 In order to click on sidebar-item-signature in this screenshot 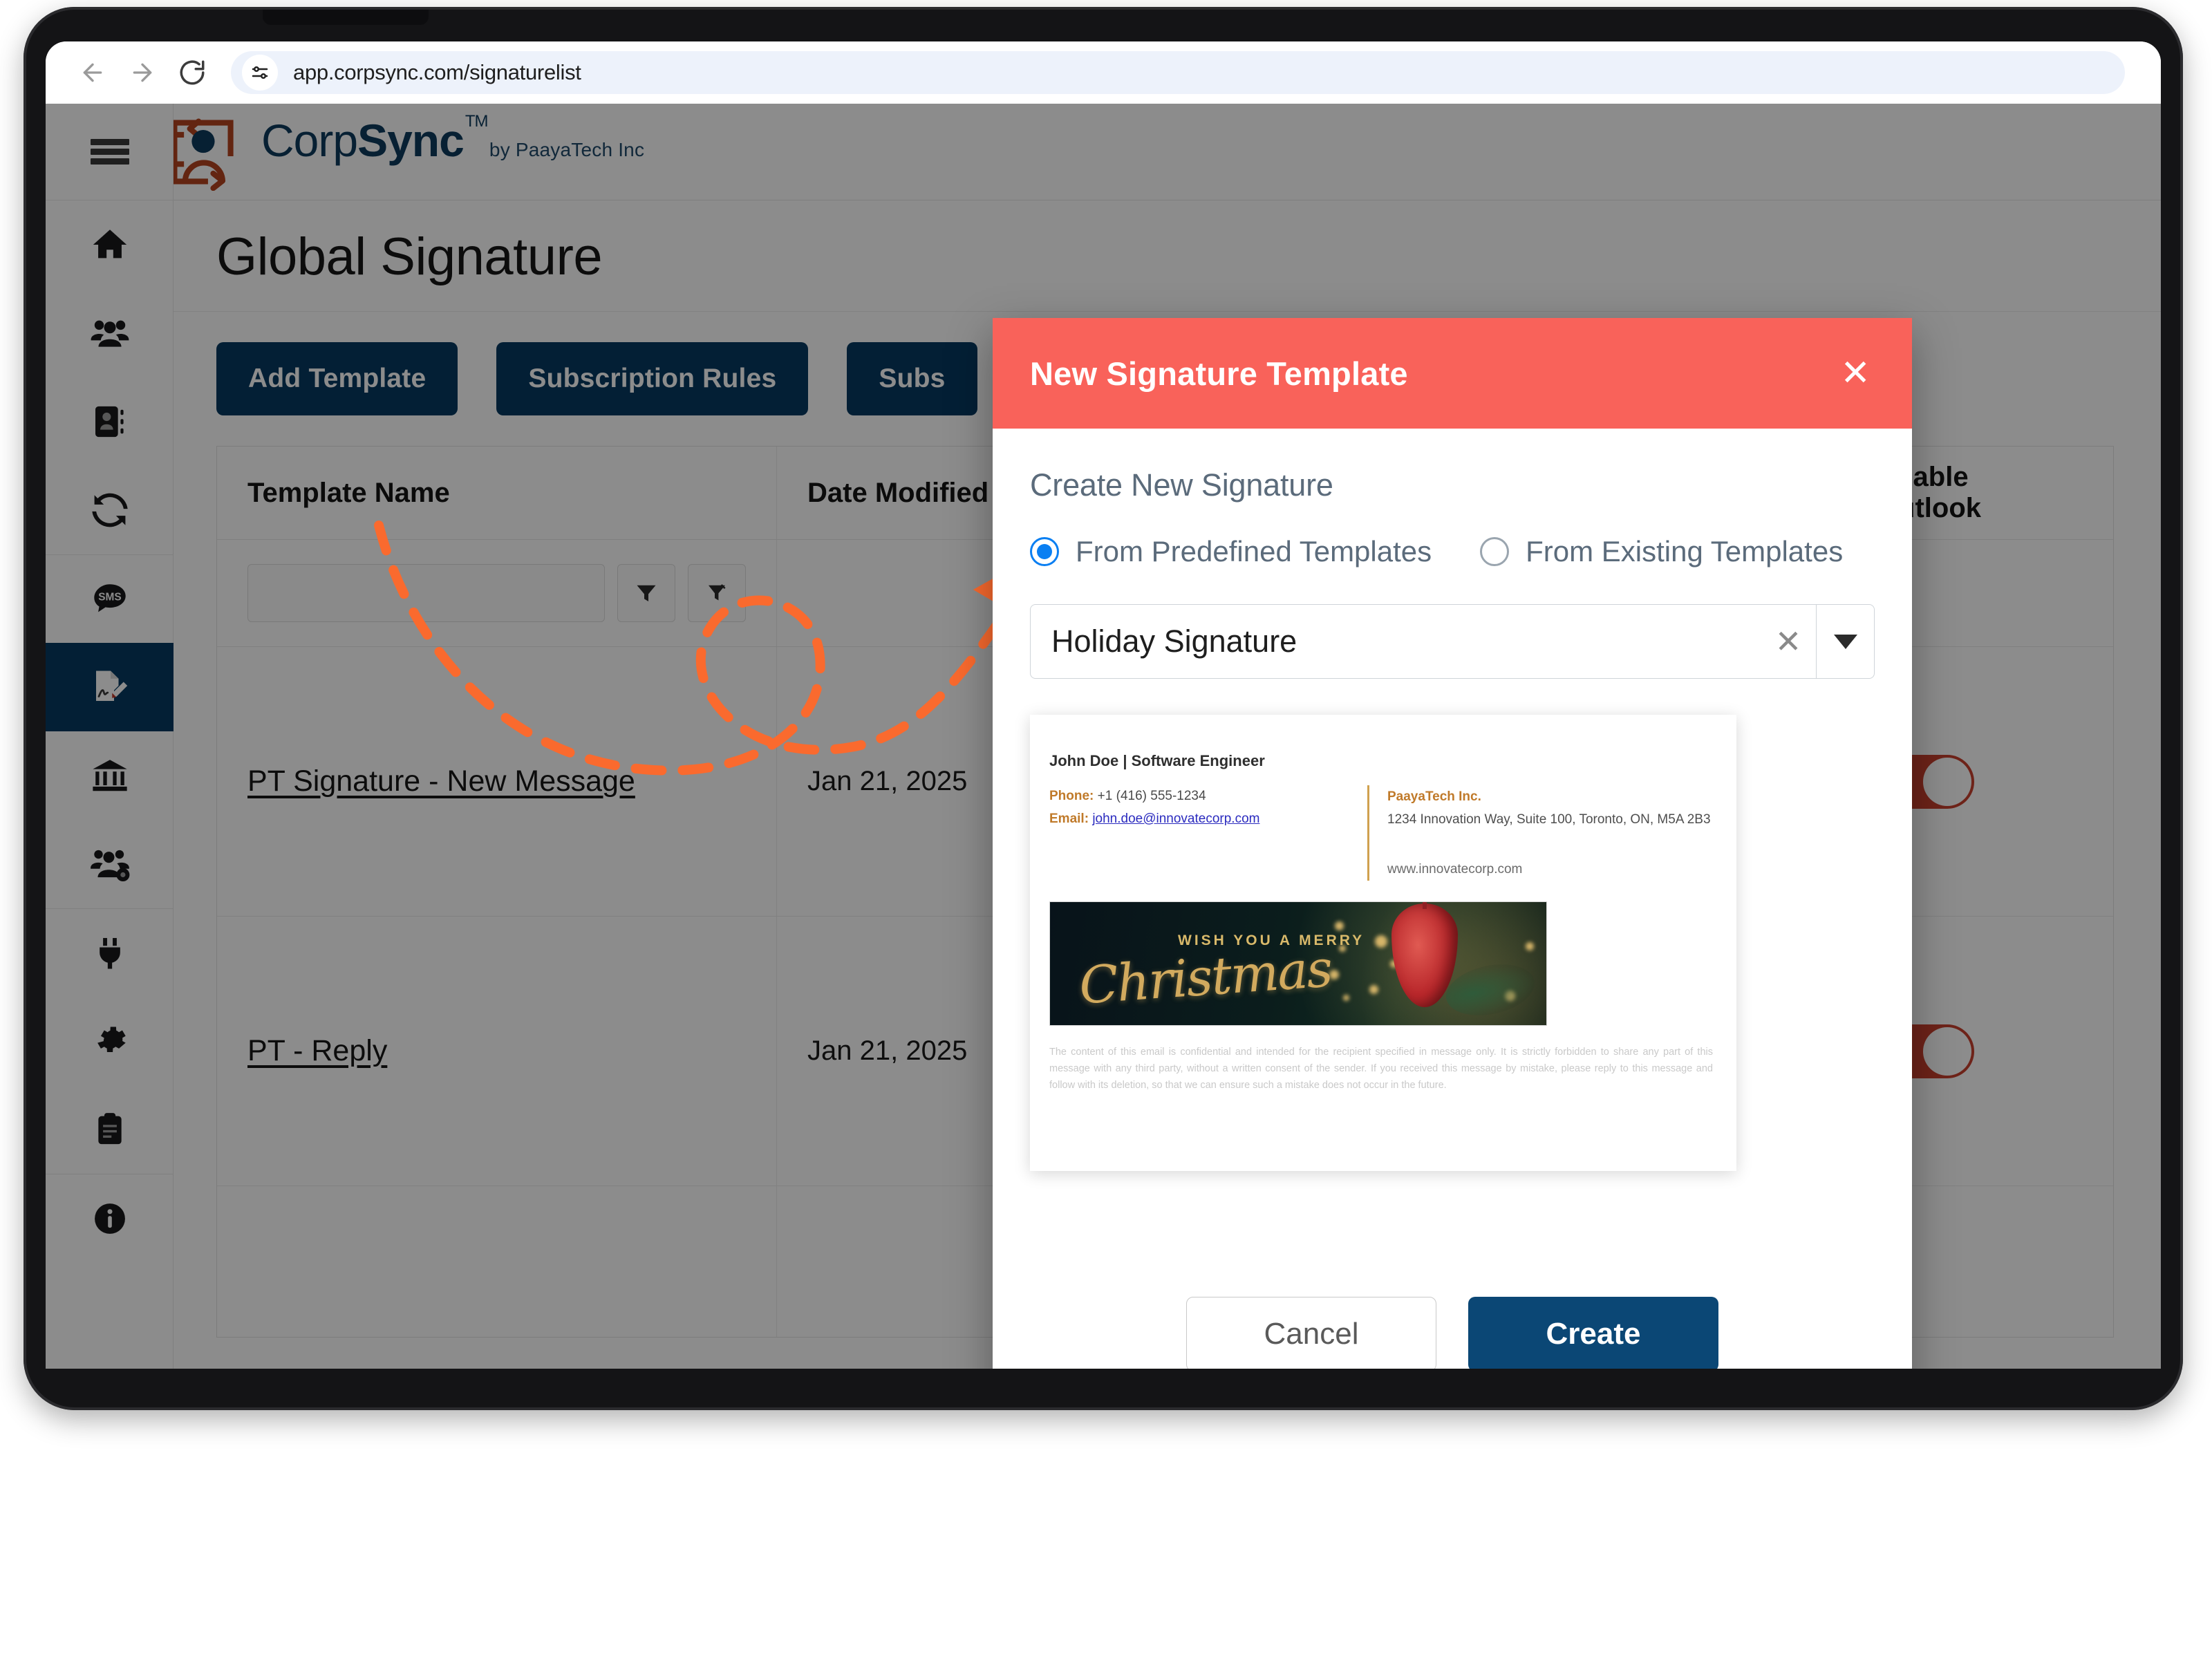, I will do `click(110, 687)`.